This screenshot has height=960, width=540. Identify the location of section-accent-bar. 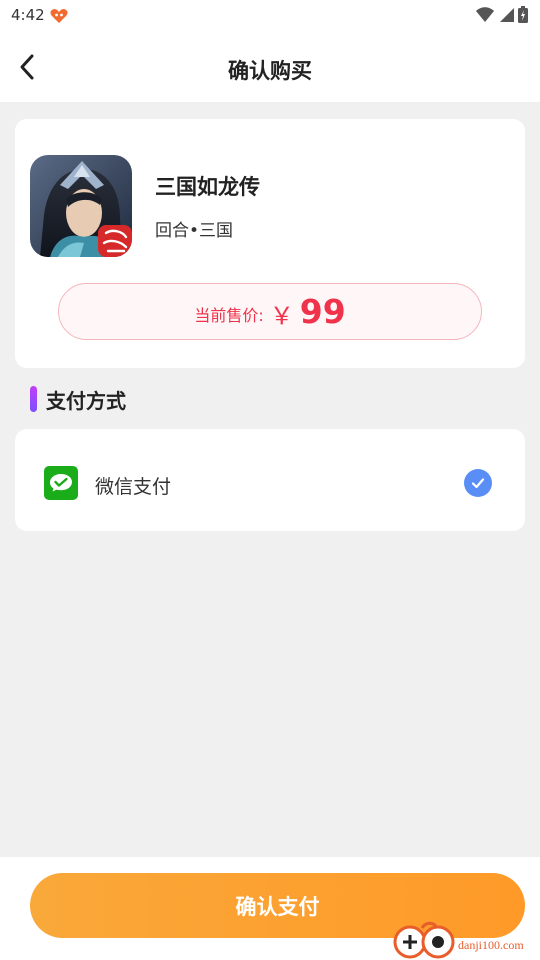
(33, 399).